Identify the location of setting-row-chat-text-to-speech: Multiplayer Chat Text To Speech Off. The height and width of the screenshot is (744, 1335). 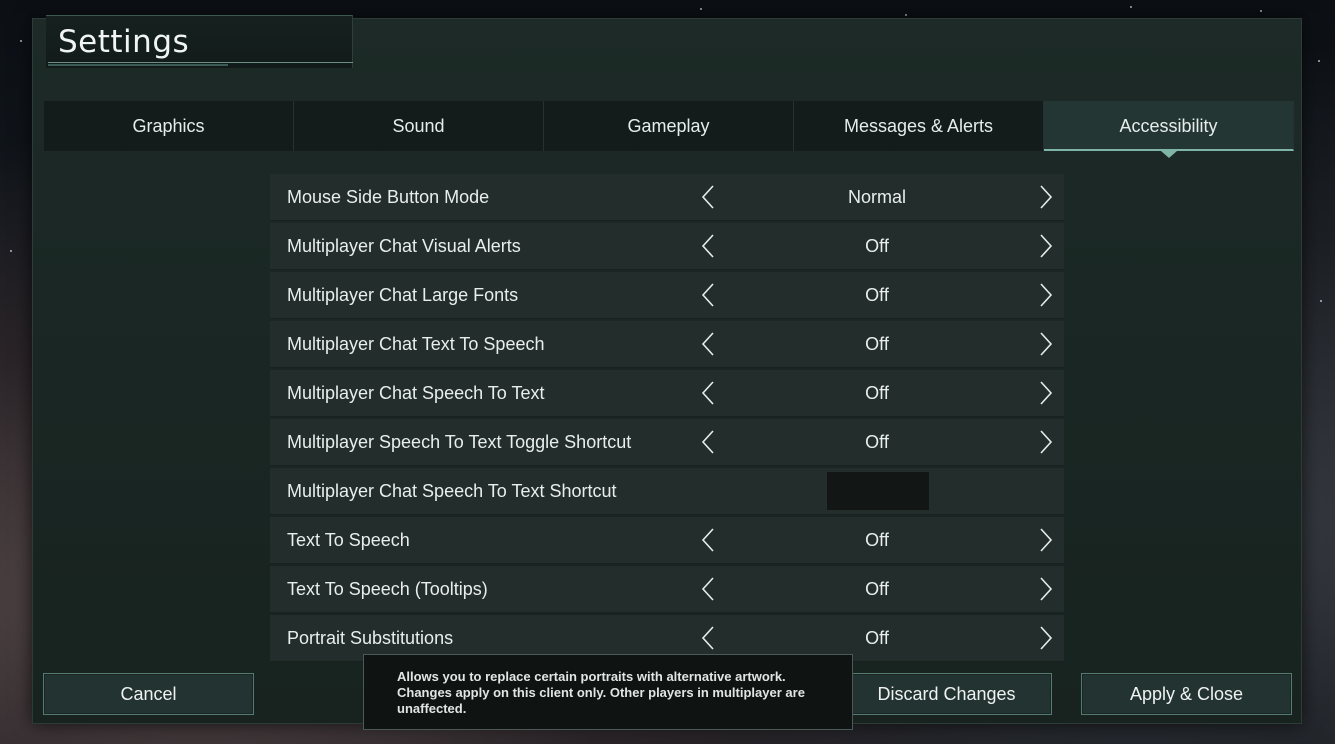
(667, 344).